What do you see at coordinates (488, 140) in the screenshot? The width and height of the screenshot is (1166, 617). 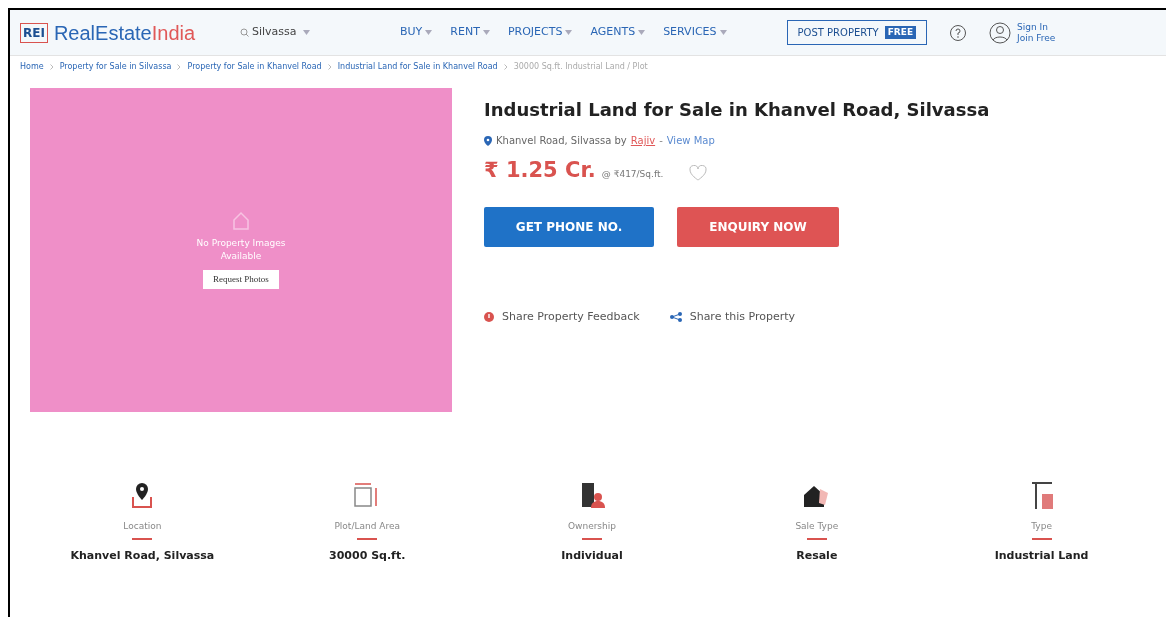 I see `map-pin-icon` at bounding box center [488, 140].